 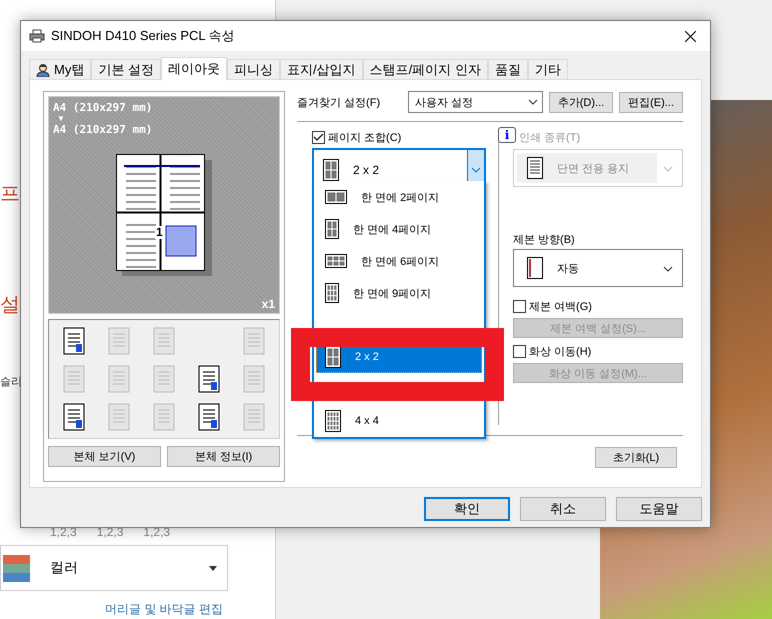 What do you see at coordinates (64, 568) in the screenshot?
I see `color-mode-text: 컬러` at bounding box center [64, 568].